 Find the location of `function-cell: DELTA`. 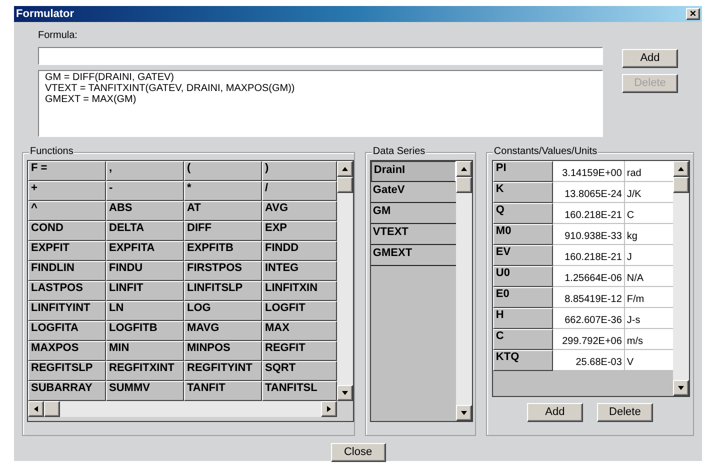

function-cell: DELTA is located at coordinates (145, 231).